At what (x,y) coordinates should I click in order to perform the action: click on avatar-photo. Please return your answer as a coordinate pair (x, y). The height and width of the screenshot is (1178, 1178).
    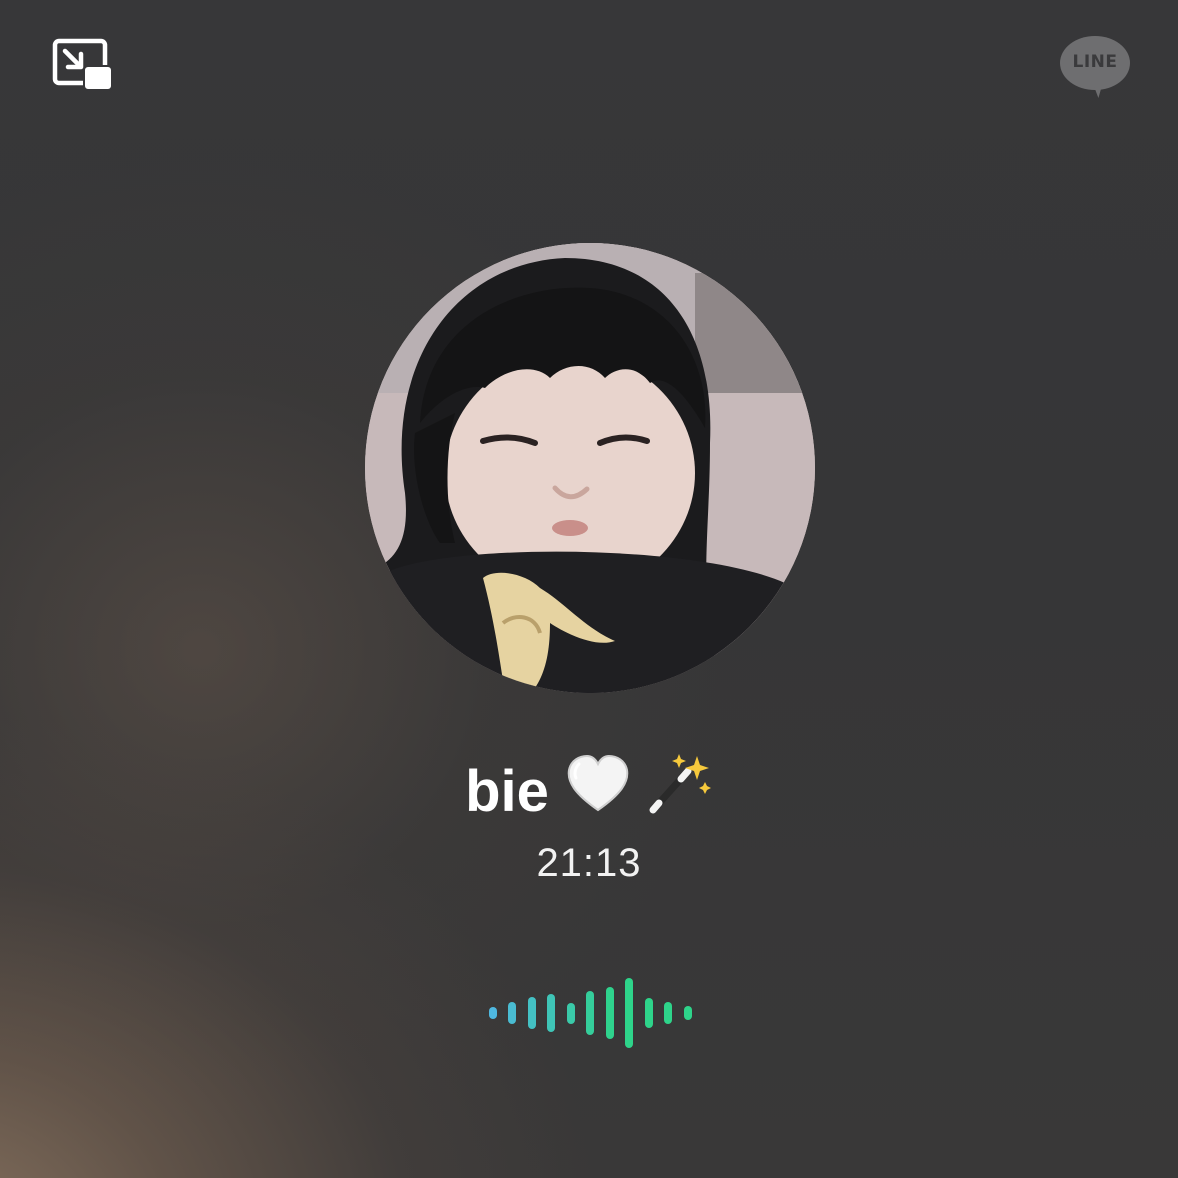
    Looking at the image, I should click on (590, 468).